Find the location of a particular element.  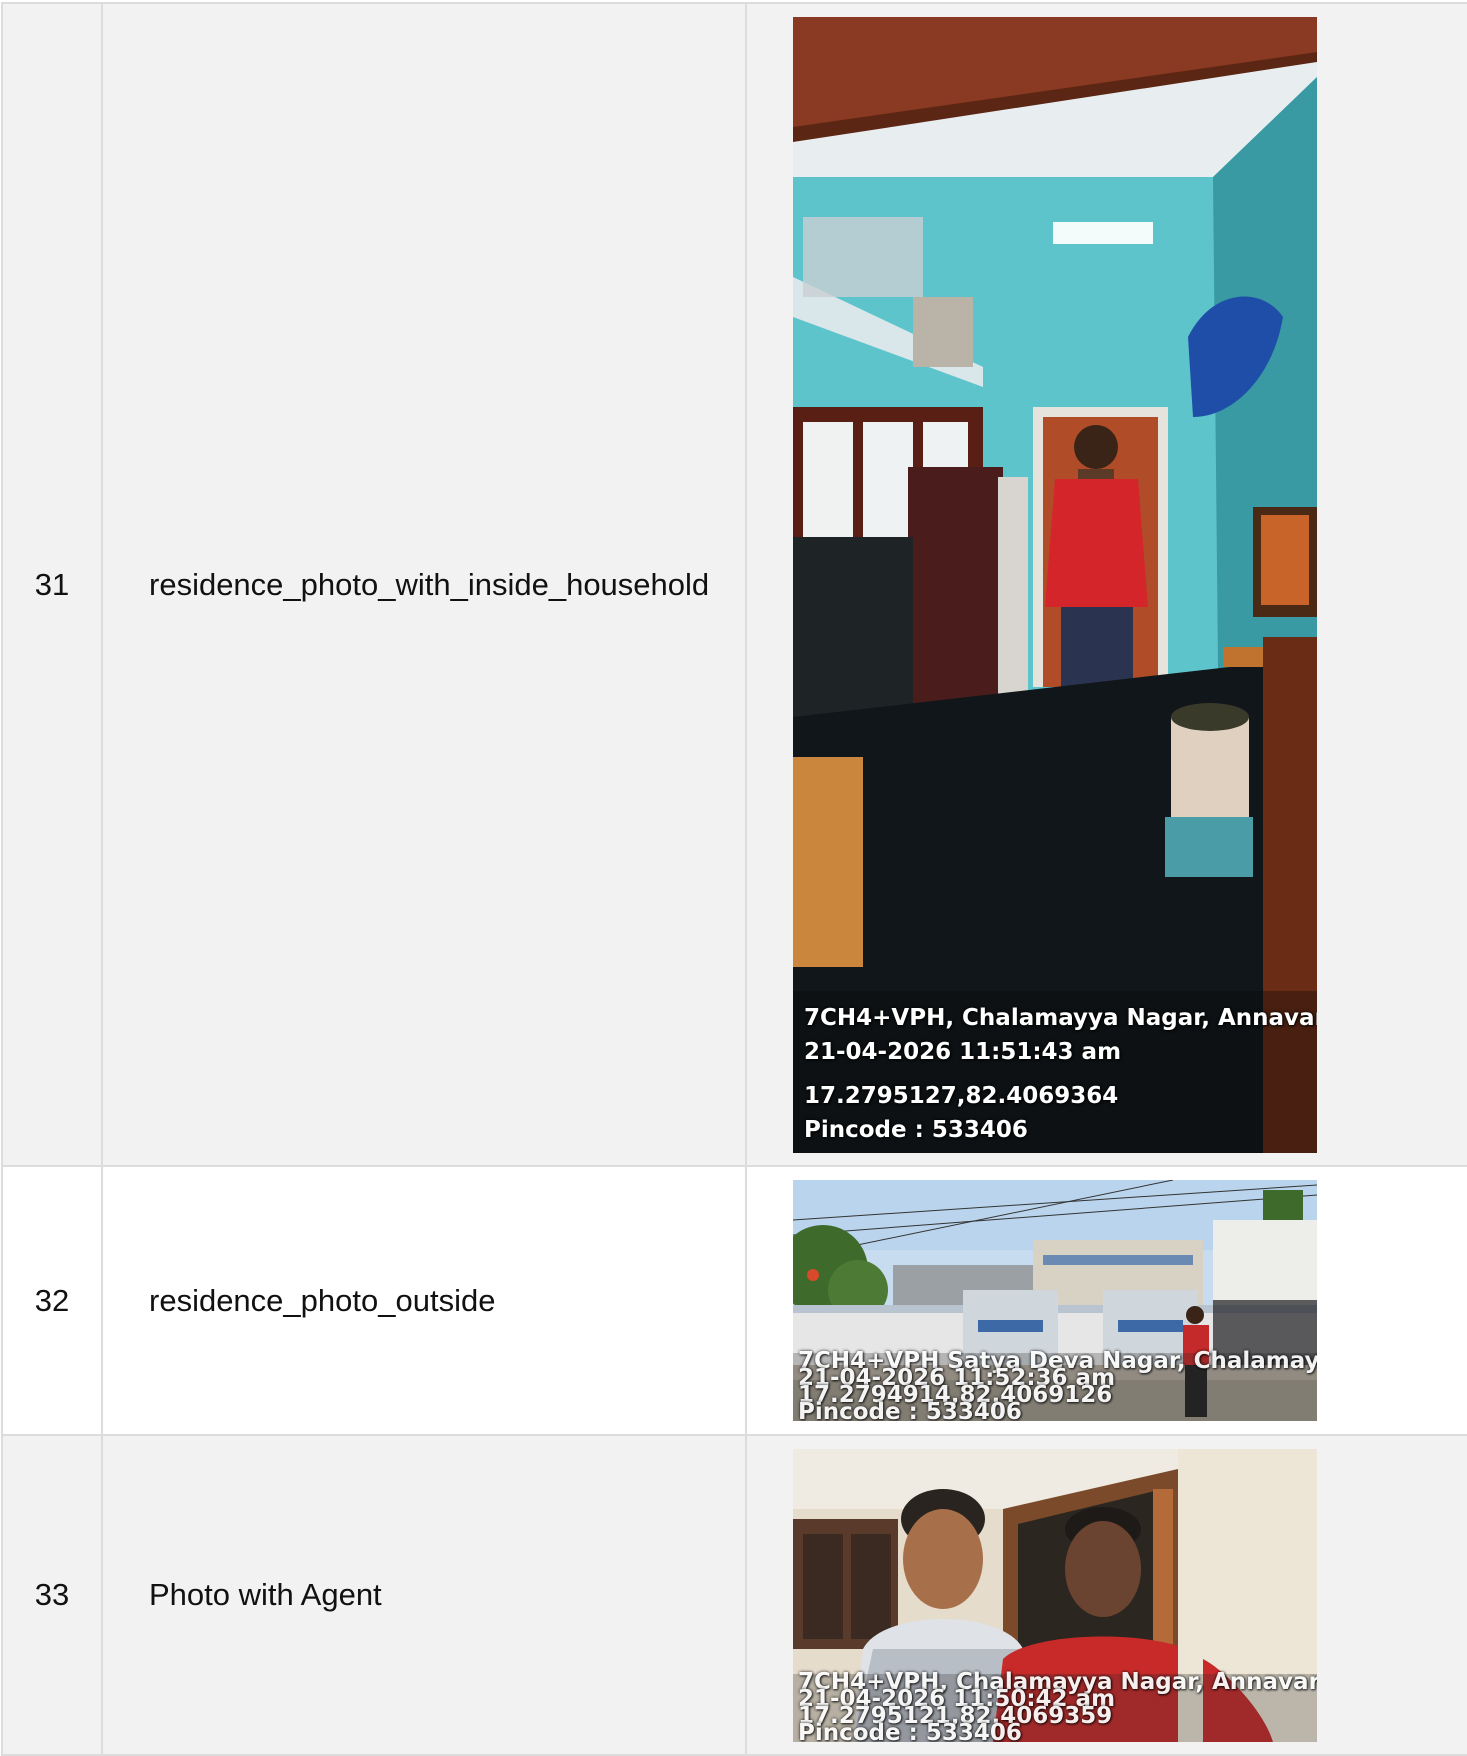

photo-label: residence_photo_outside is located at coordinates (424, 1300).